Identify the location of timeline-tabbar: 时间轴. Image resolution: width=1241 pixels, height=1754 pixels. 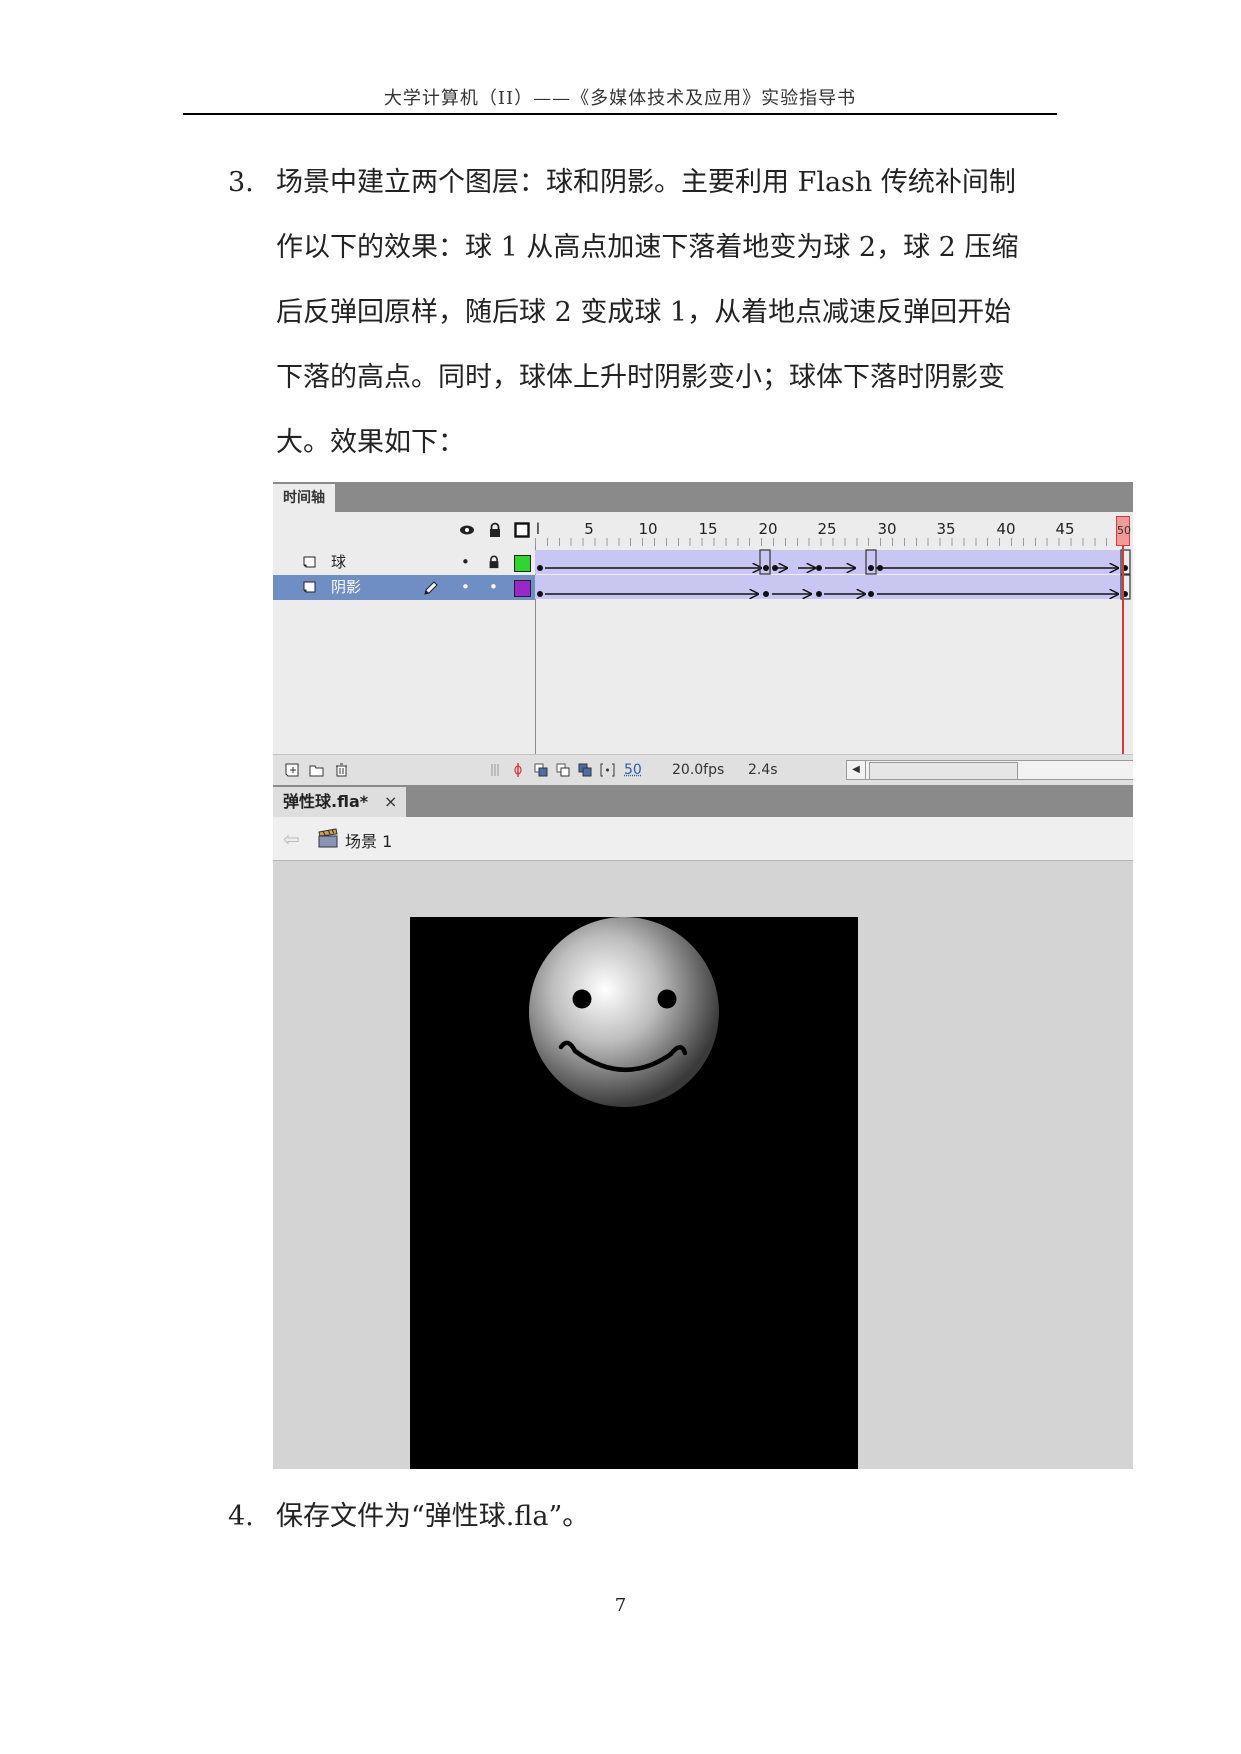
(703, 497).